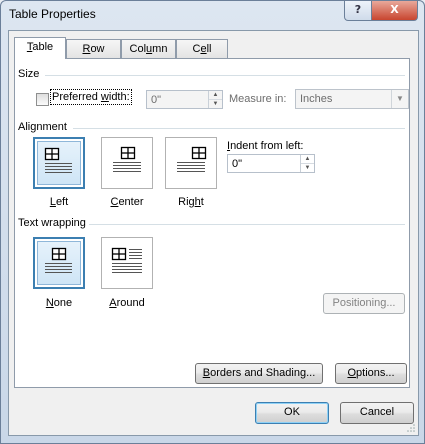  Describe the element at coordinates (352, 373) in the screenshot. I see `options-mnemonic: O` at that location.